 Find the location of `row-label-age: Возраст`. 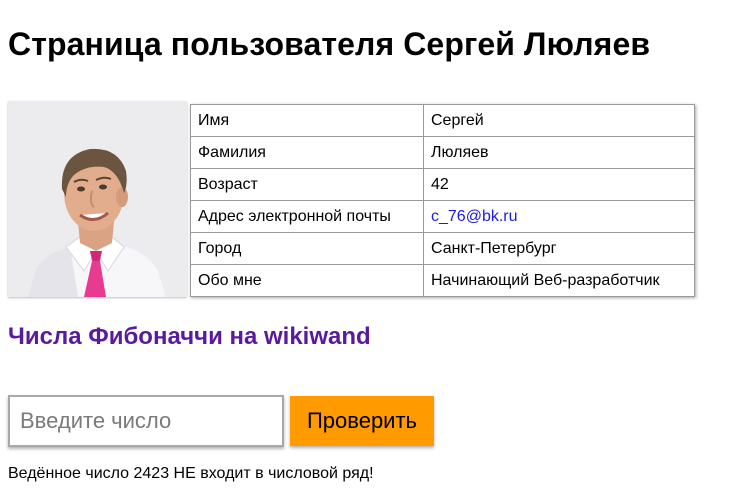

row-label-age: Возраст is located at coordinates (307, 184).